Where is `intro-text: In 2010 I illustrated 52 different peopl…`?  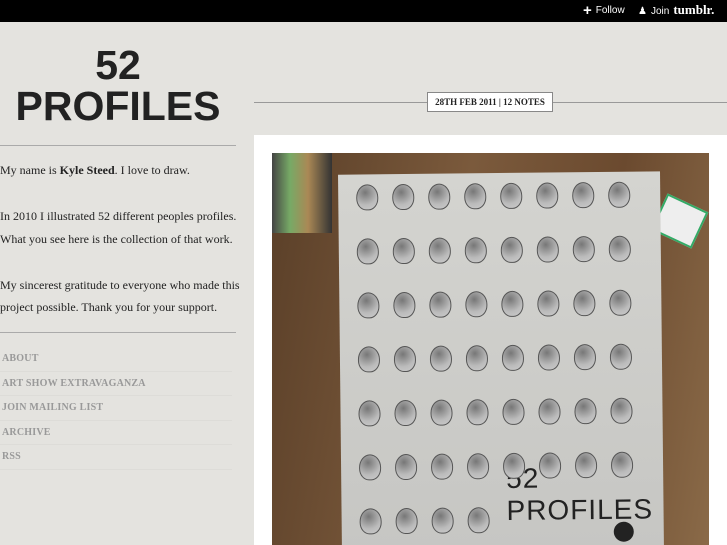
intro-text: In 2010 I illustrated 52 different peopl… is located at coordinates (118, 216).